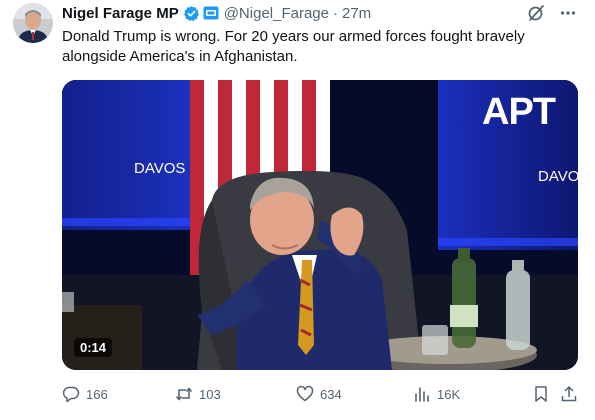  Describe the element at coordinates (276, 13) in the screenshot. I see `user-handle: @Nigel_Farage` at that location.